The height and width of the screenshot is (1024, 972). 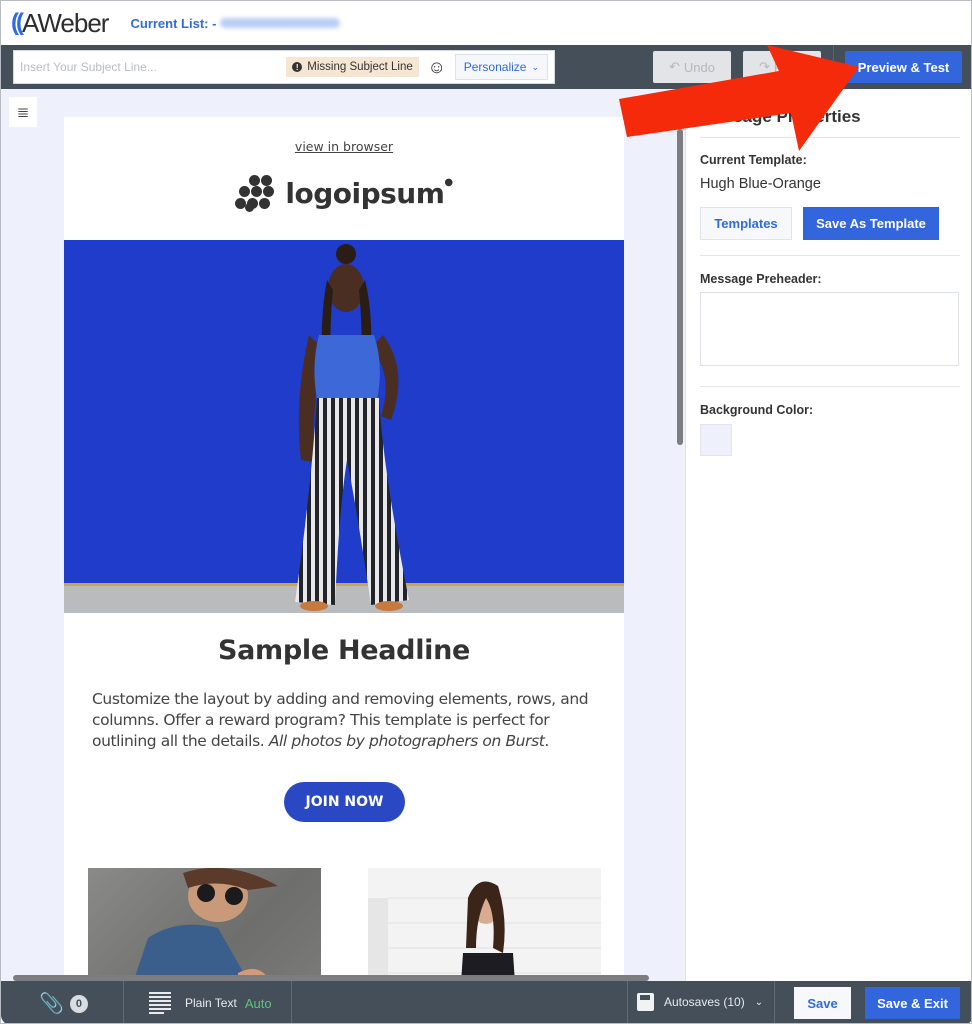 I want to click on floppy-disk-icon, so click(x=645, y=1002).